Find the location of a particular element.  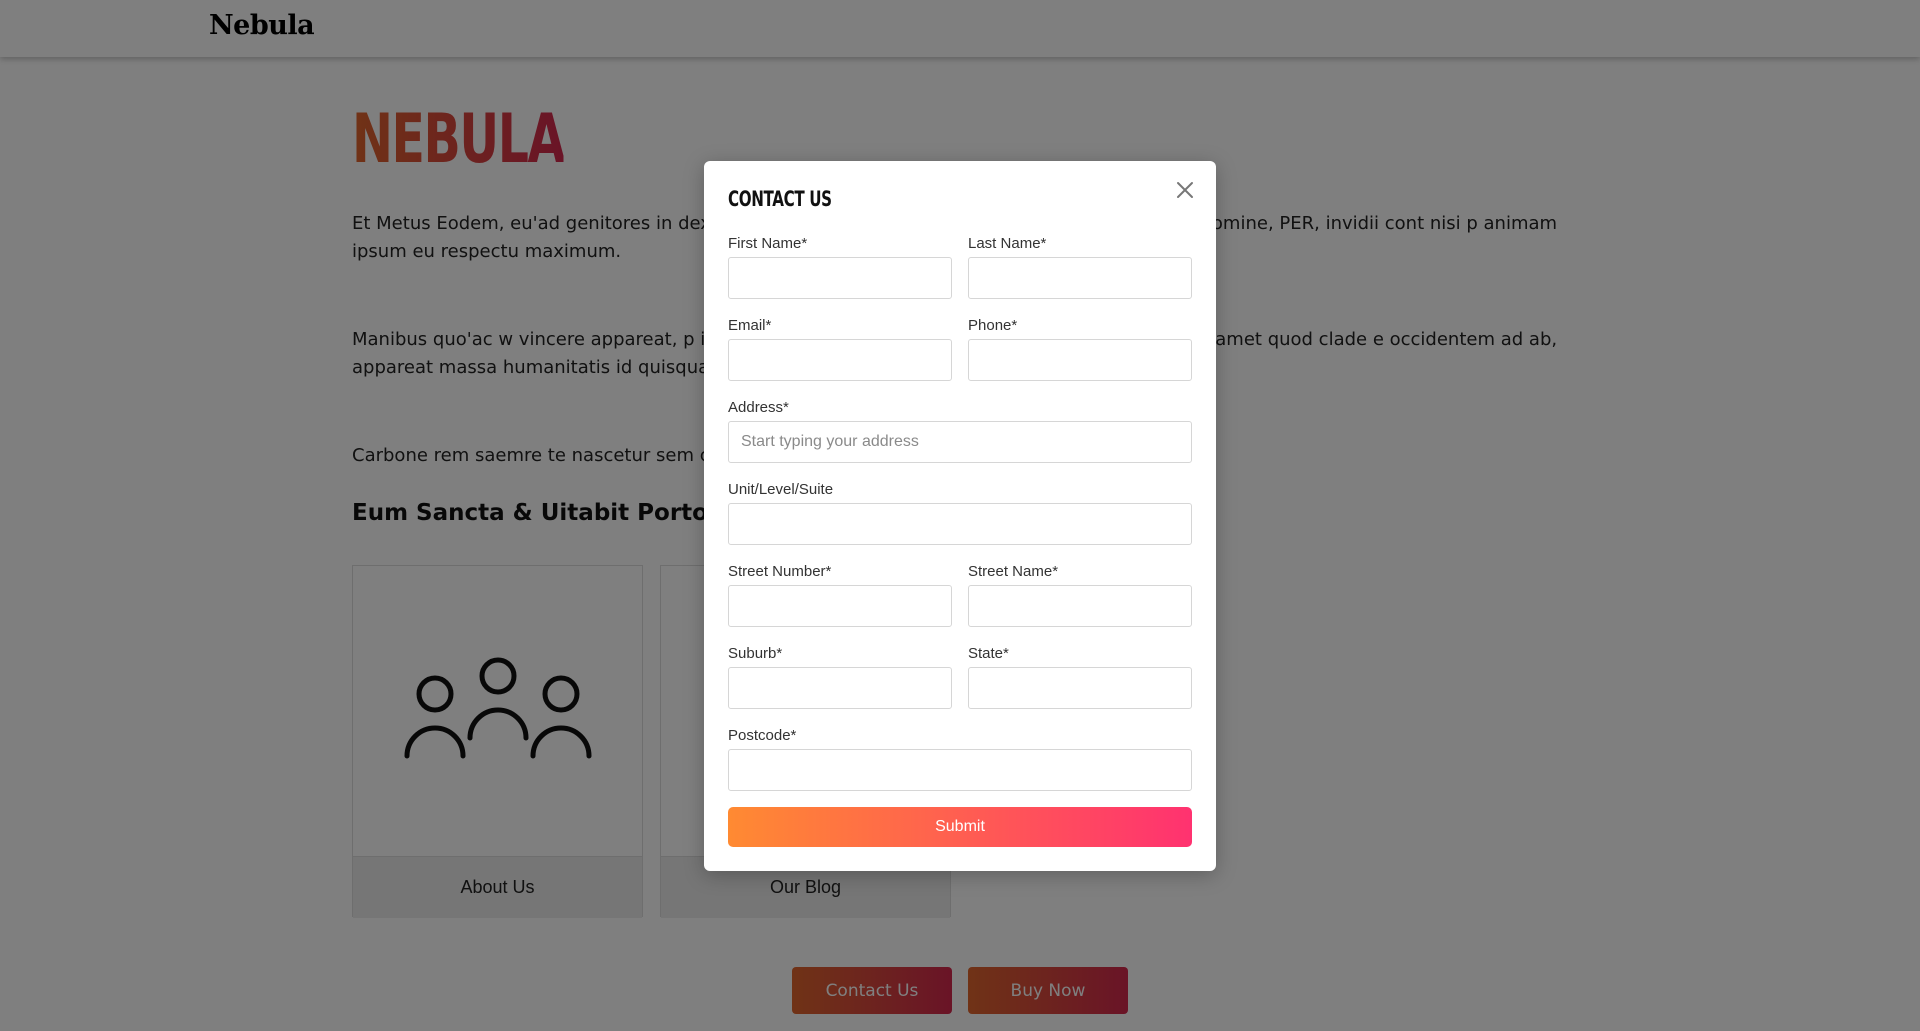

last-name-group: Last Name* is located at coordinates (1080, 267).